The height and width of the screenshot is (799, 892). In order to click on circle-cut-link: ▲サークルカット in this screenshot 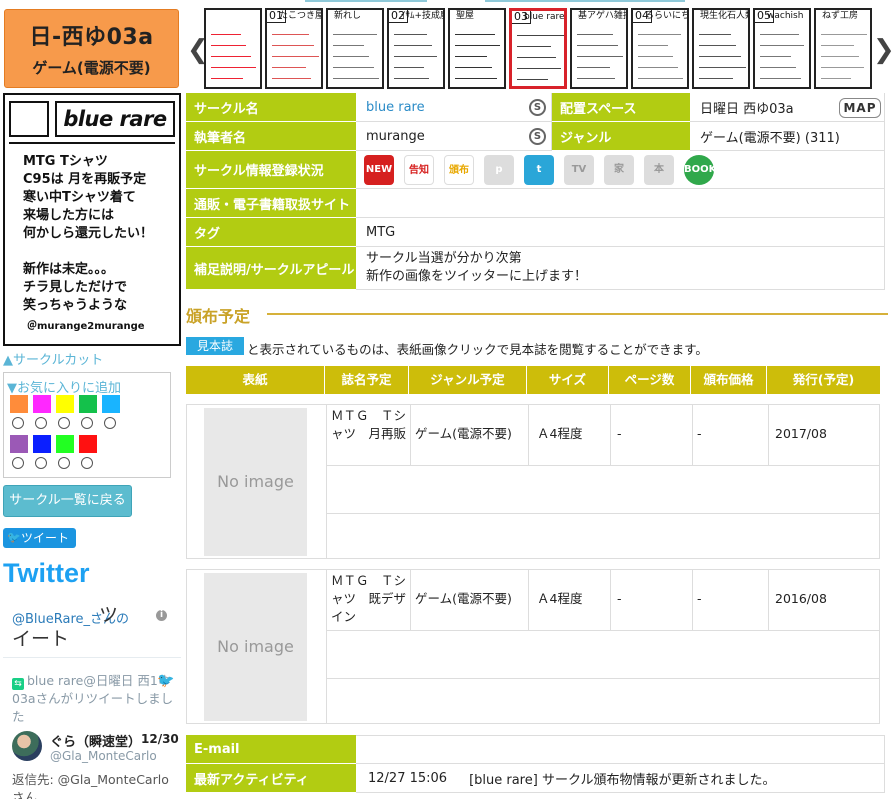, I will do `click(53, 358)`.